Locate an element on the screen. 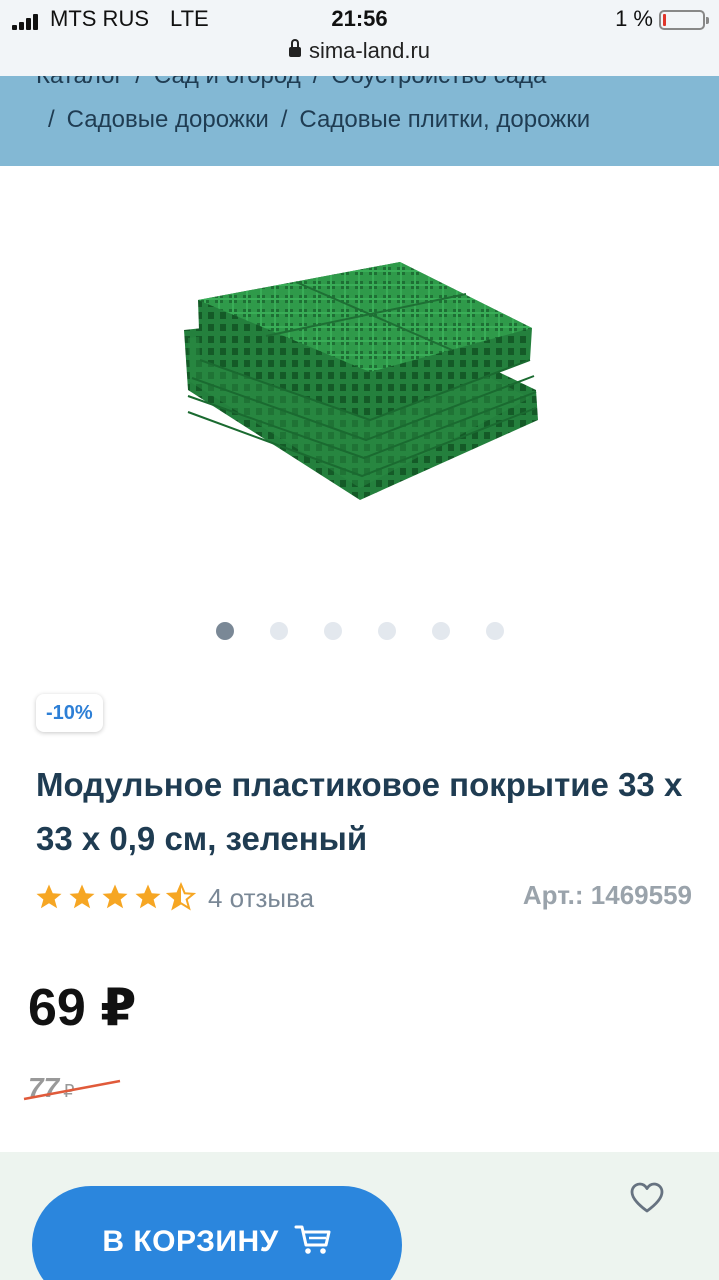 This screenshot has height=1280, width=719. discount-badge: -10% is located at coordinates (69, 713).